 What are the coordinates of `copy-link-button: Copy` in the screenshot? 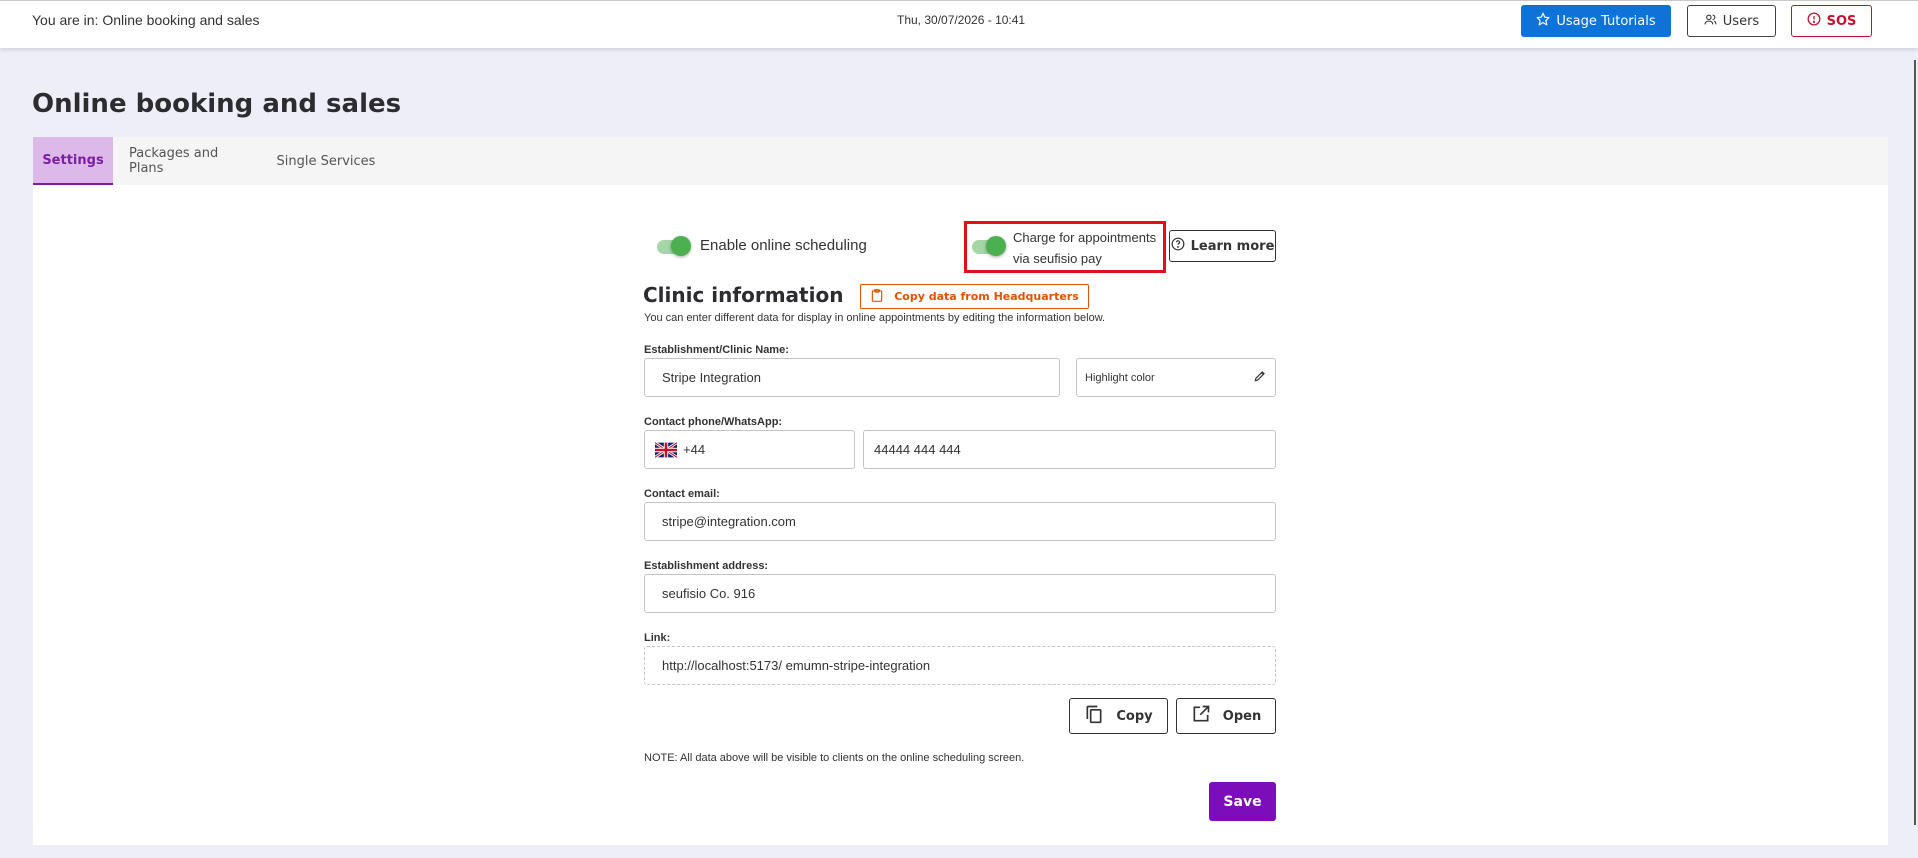 It's located at (1118, 716).